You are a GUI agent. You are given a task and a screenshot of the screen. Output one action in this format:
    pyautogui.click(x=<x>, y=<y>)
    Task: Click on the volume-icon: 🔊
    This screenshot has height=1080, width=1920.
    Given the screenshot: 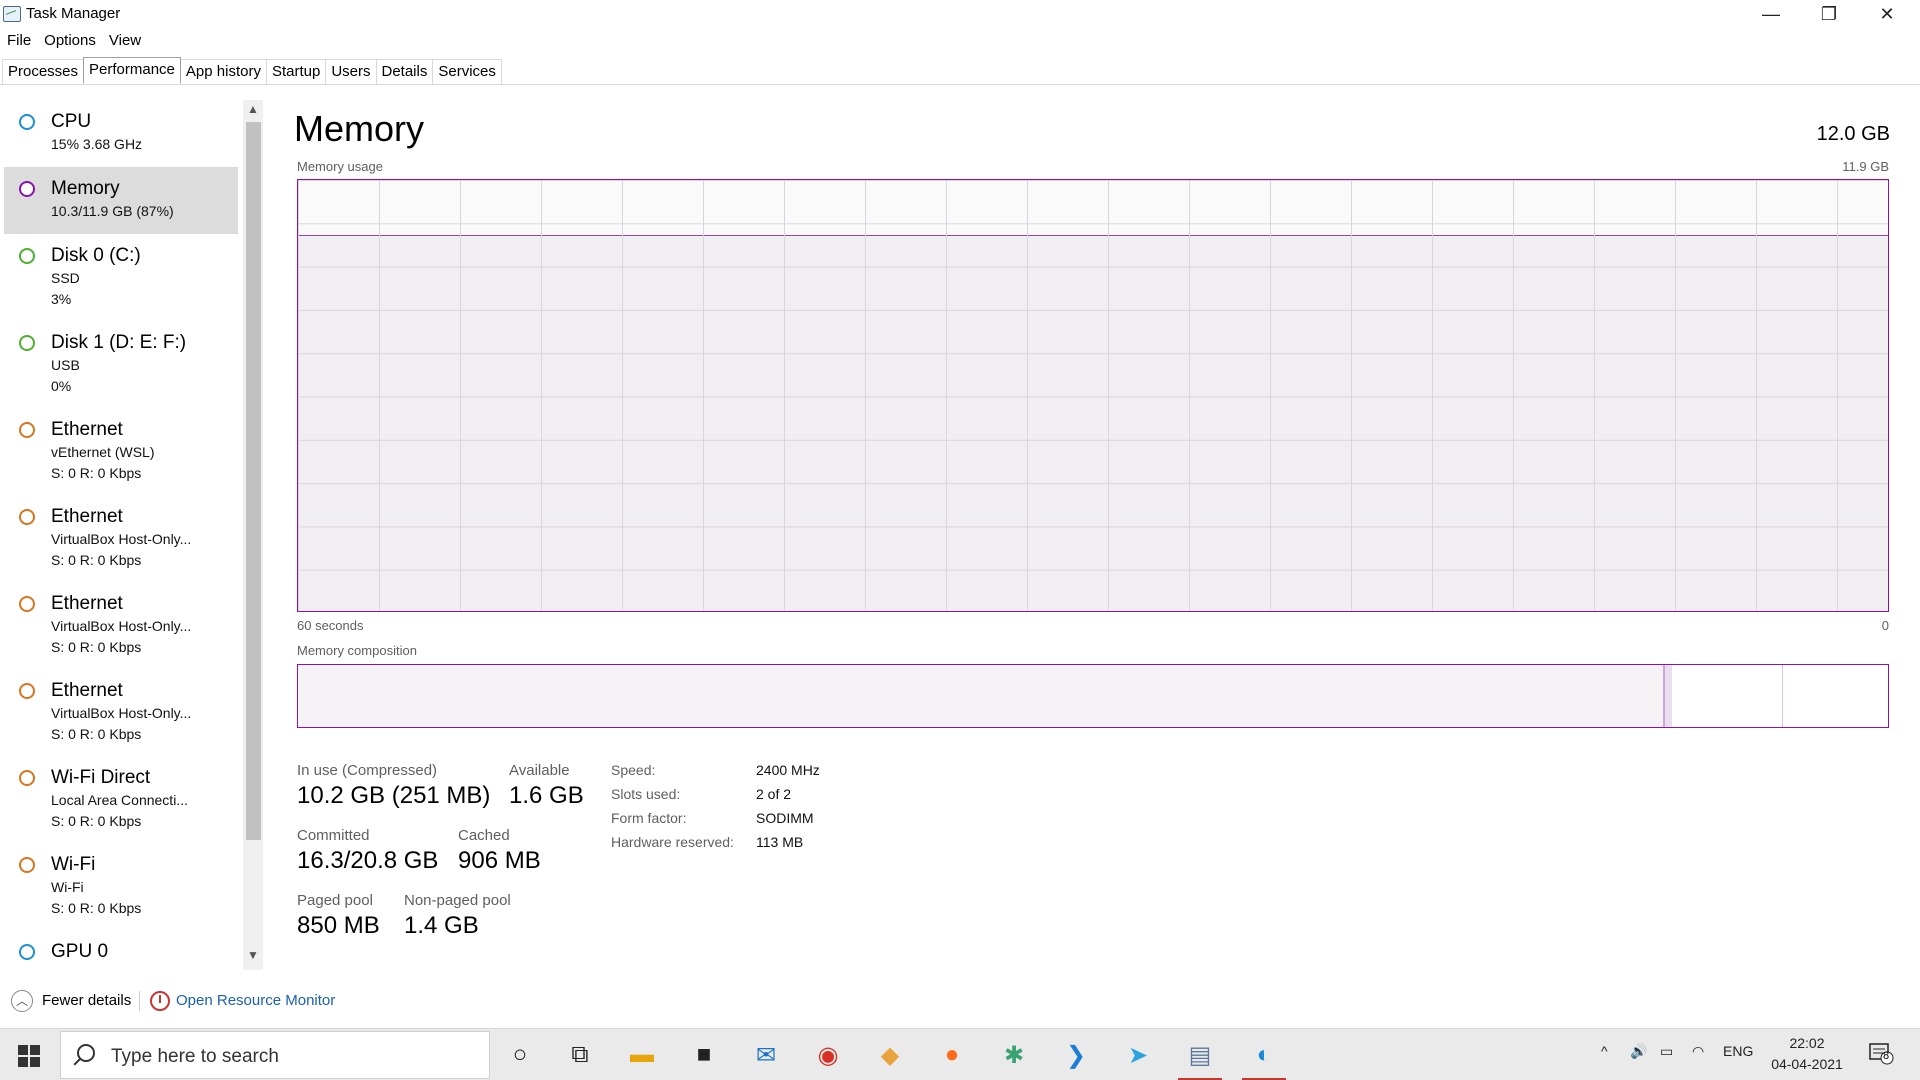 What is the action you would take?
    pyautogui.click(x=1638, y=1051)
    